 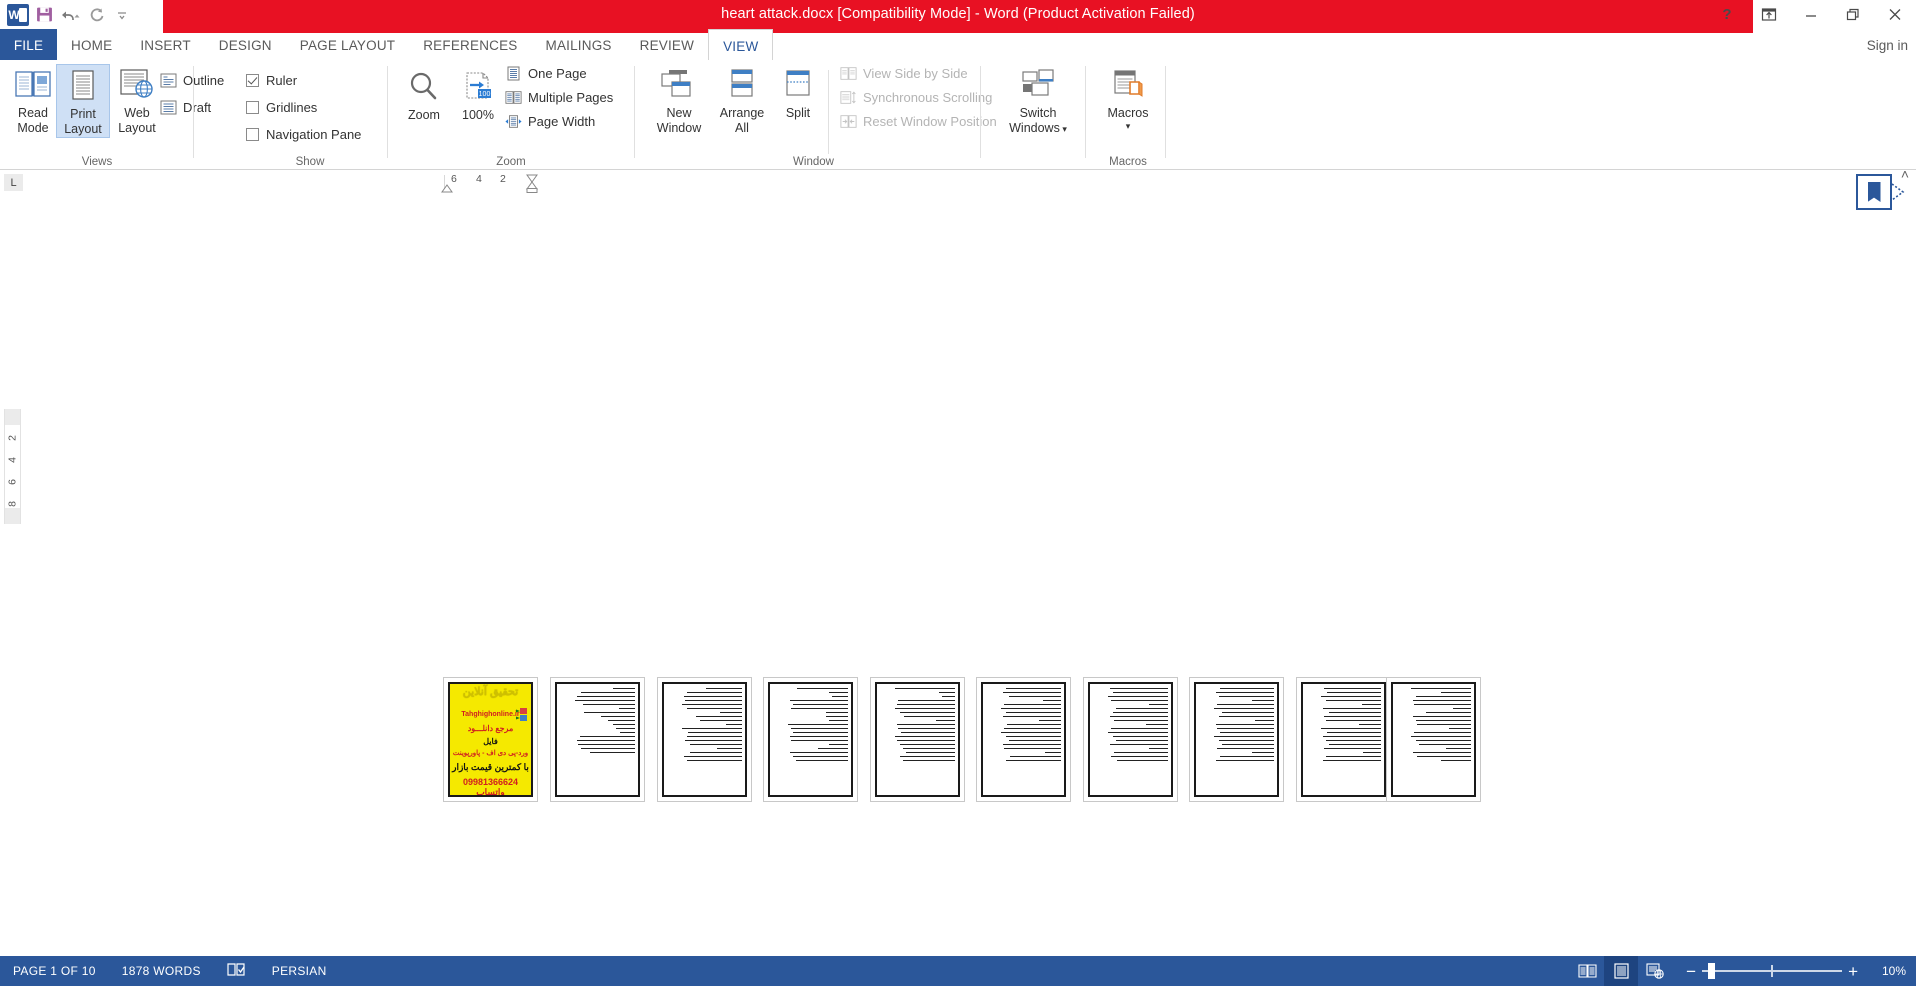 I want to click on view-side-by-side-button: View Side by Side, so click(x=904, y=73).